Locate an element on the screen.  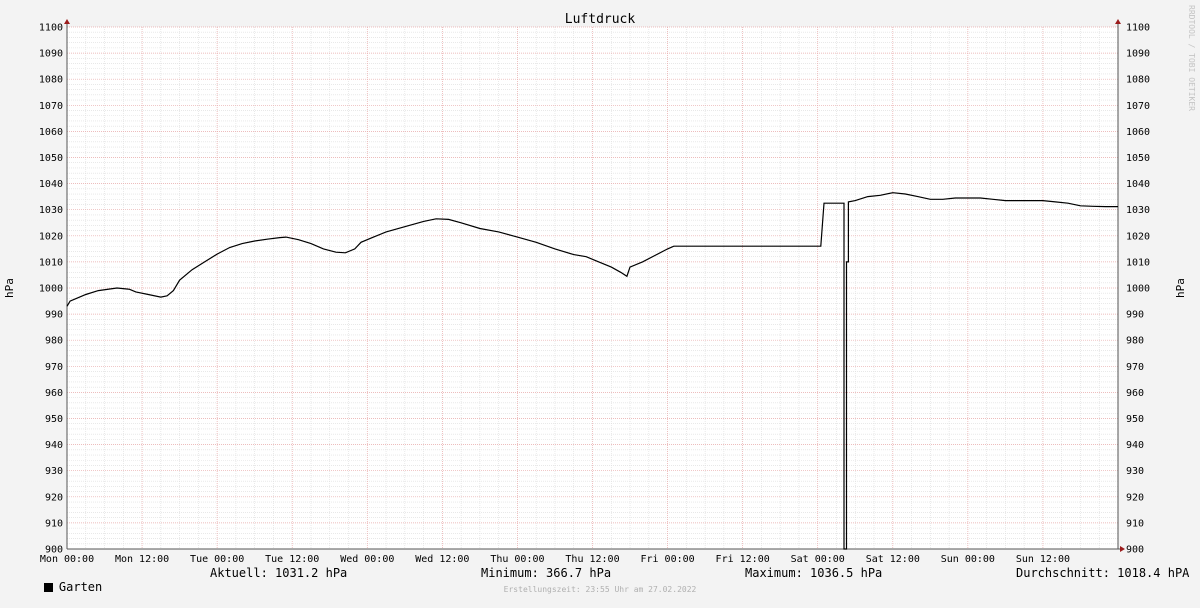
y-tick-label-right: 1050 is located at coordinates (1138, 158).